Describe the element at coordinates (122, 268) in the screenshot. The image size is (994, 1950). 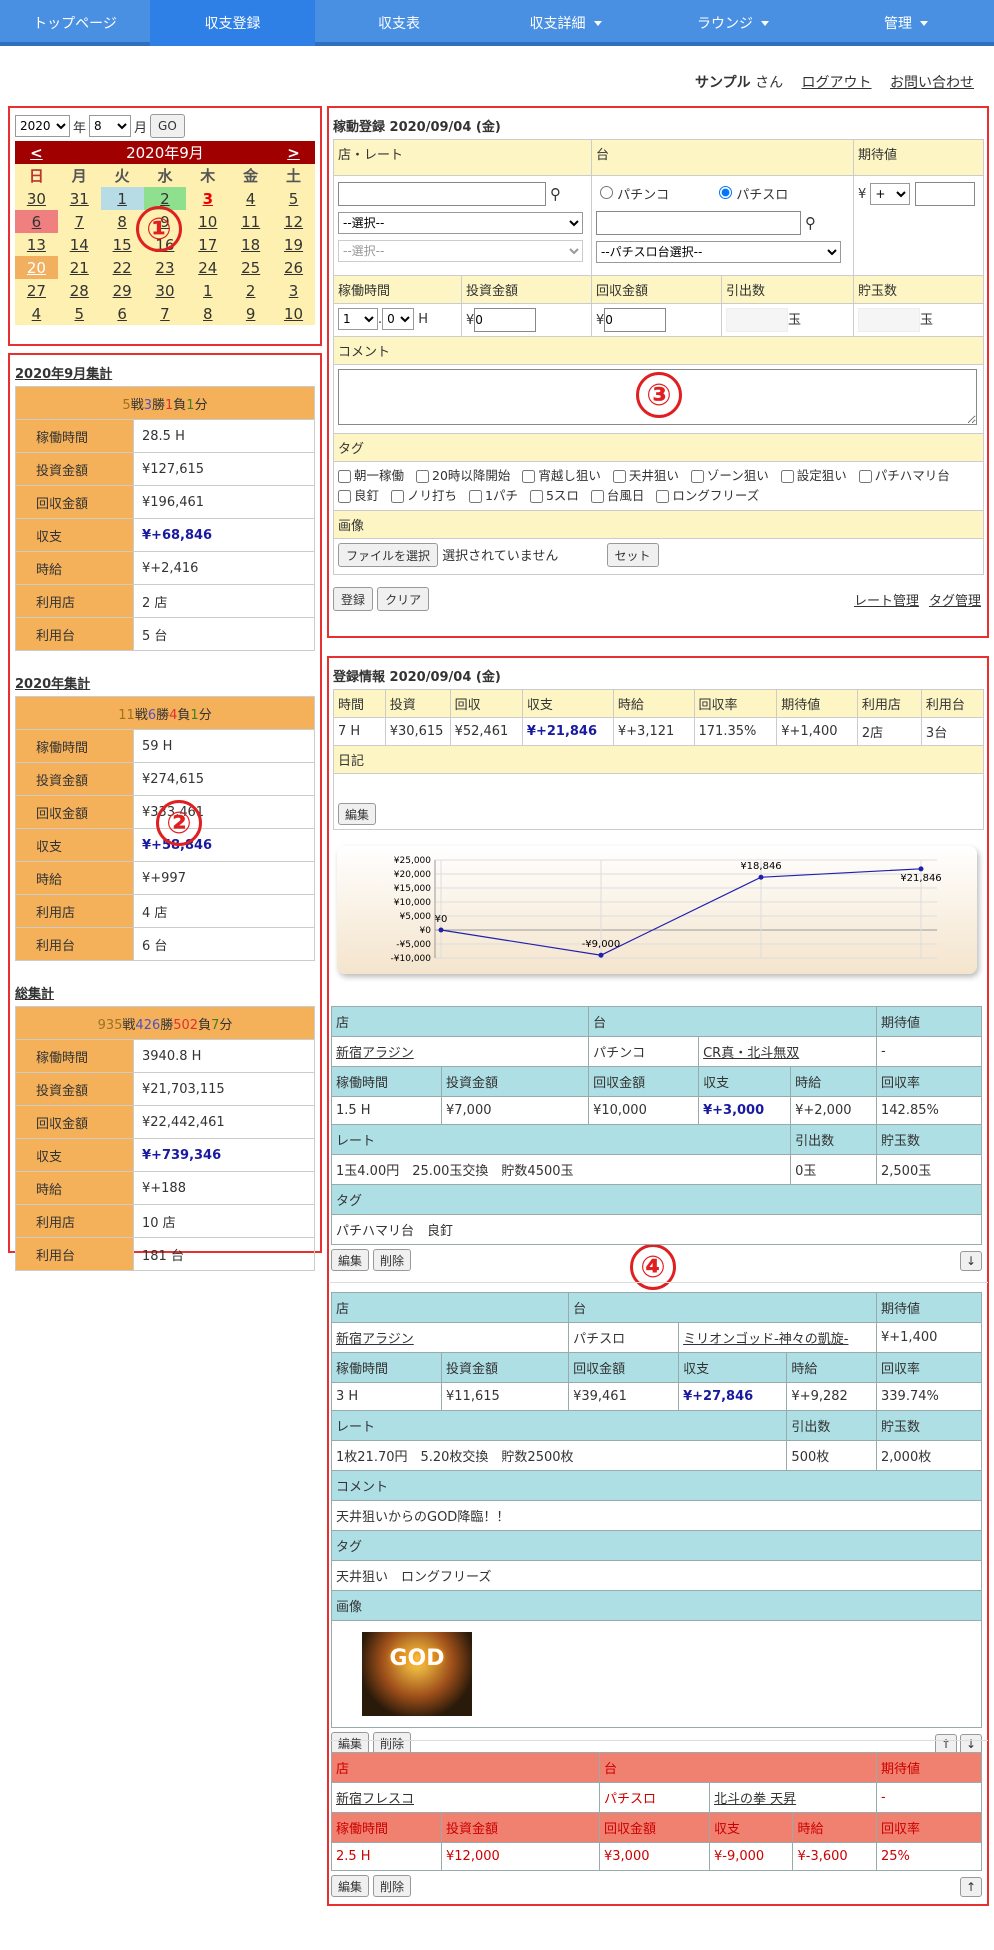
I see `calendar-day-link: 22` at that location.